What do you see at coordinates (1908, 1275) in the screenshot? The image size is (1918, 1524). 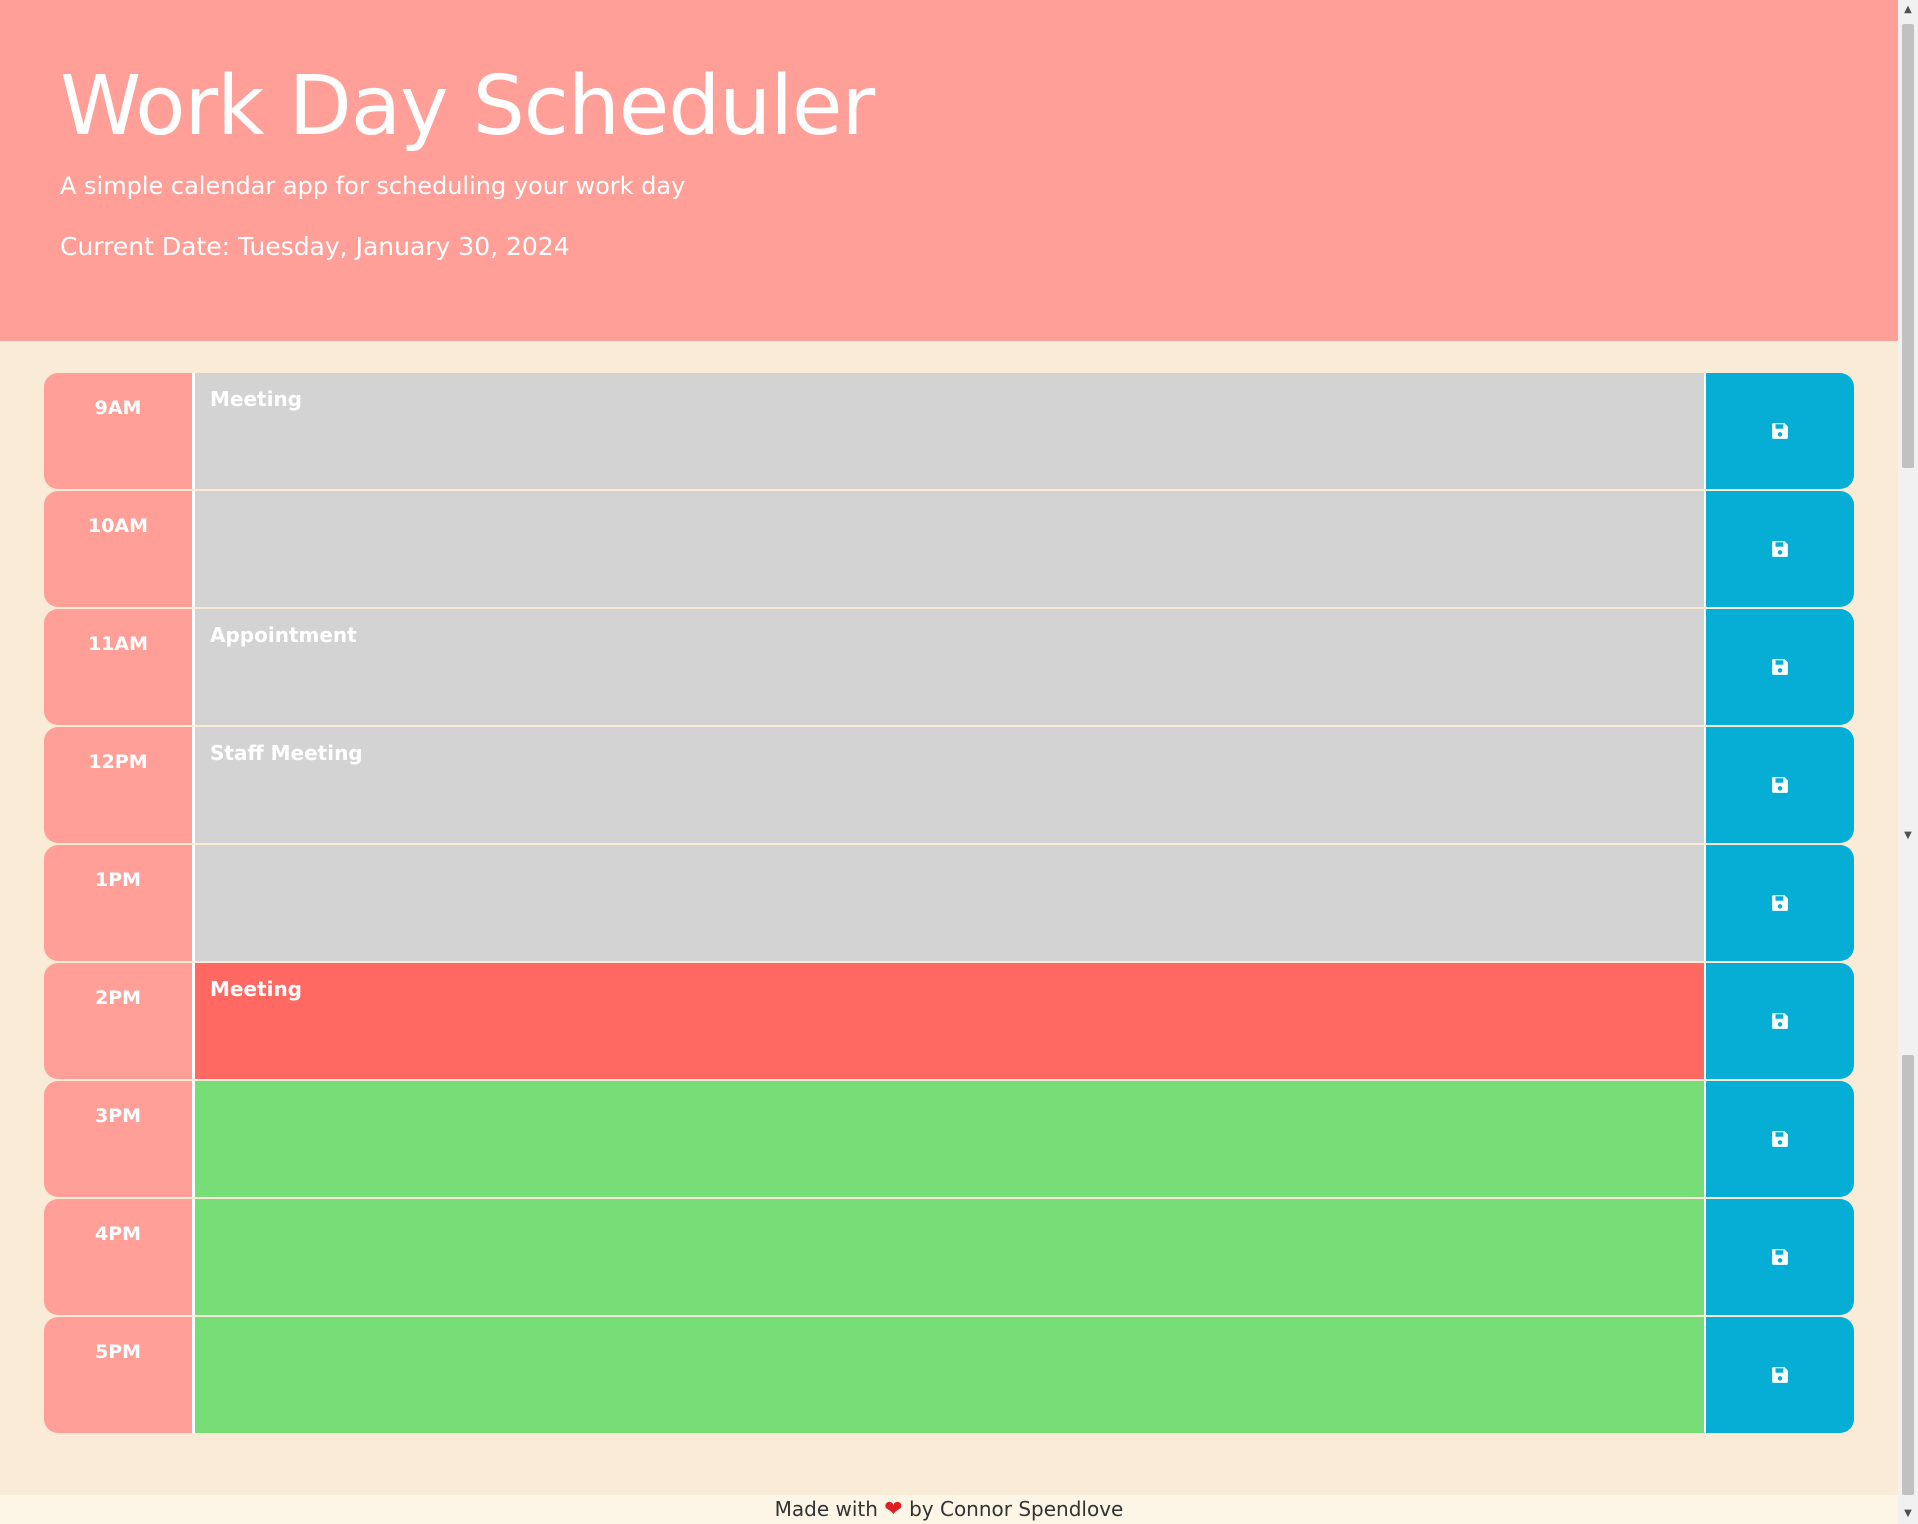 I see `scrollbar-thumb-lower` at bounding box center [1908, 1275].